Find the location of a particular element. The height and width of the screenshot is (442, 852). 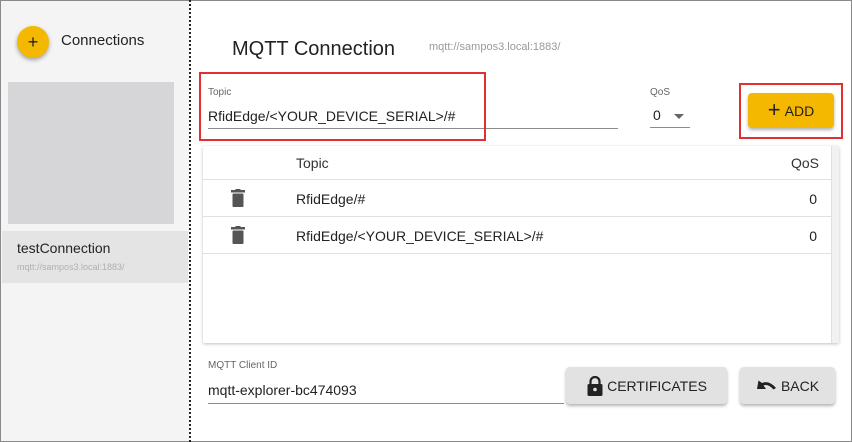

back-button: BACK is located at coordinates (787, 385).